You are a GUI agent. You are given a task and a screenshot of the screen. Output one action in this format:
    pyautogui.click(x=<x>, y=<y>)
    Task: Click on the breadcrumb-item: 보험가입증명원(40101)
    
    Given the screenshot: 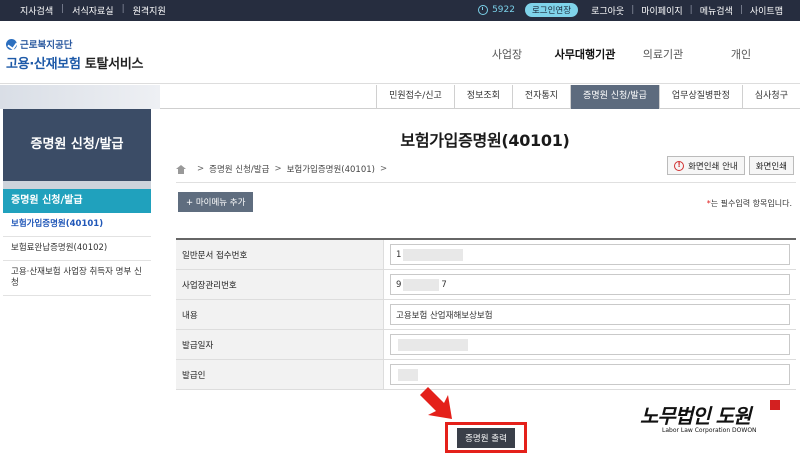 What is the action you would take?
    pyautogui.click(x=331, y=169)
    